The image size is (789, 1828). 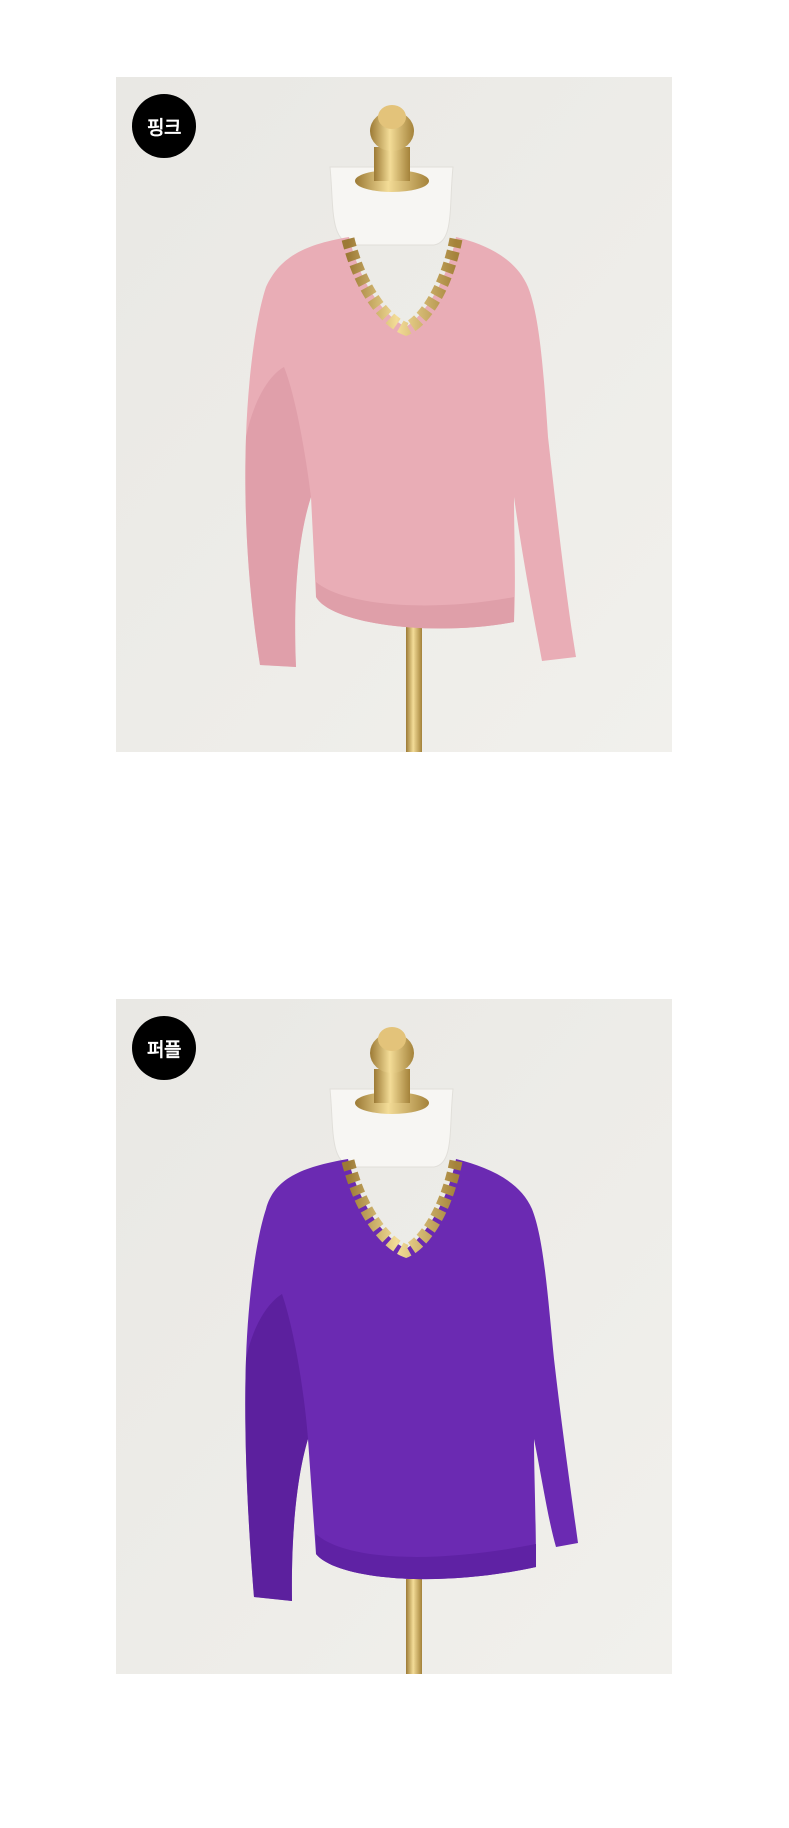 I want to click on color-badge: 핑크, so click(x=164, y=126).